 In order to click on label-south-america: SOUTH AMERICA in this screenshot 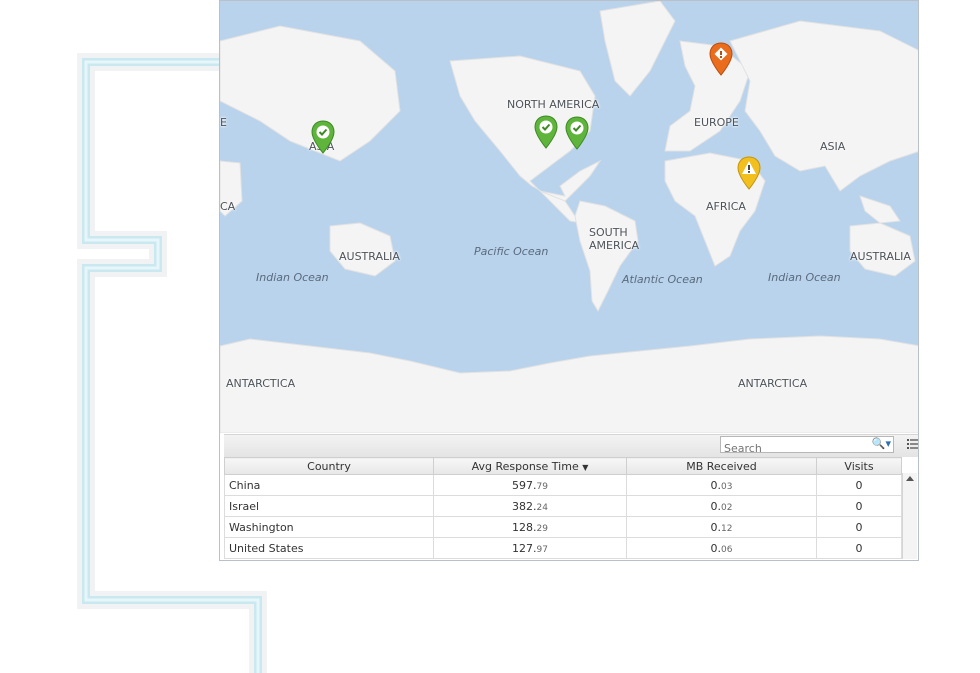, I will do `click(614, 239)`.